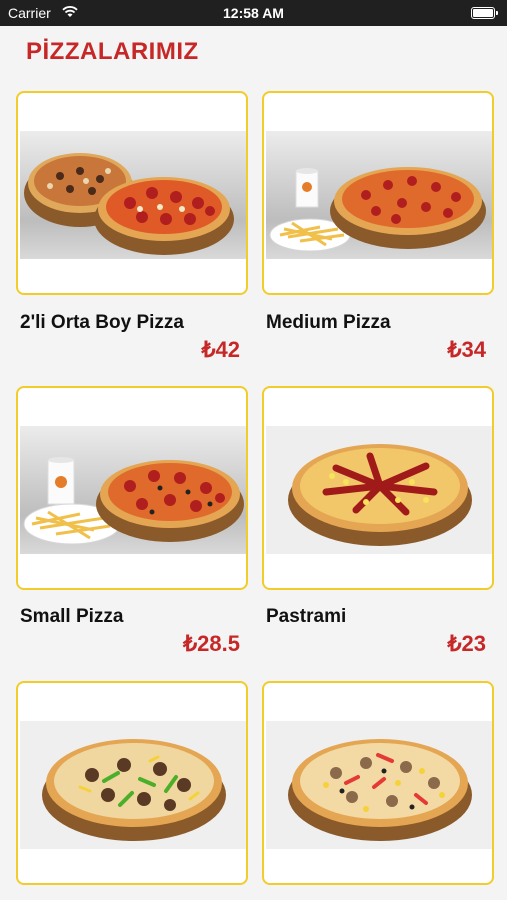  I want to click on status-bar: Carrier 12:58 AM, so click(253, 13).